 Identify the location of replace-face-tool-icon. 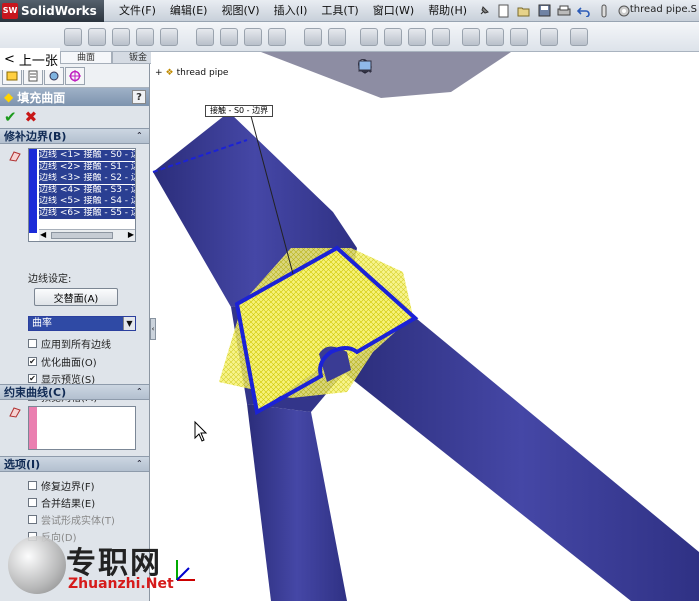
(337, 37).